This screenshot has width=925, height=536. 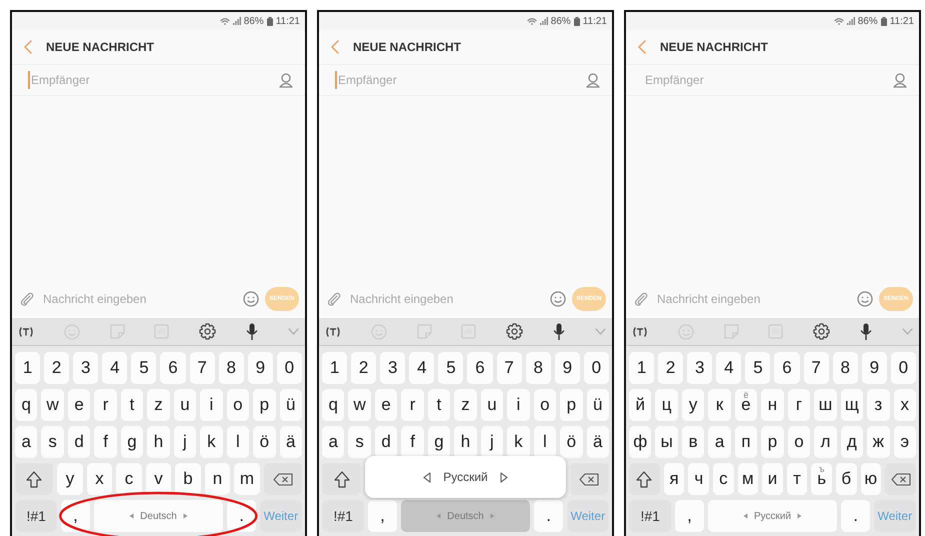 I want to click on space-key: Deutsch, so click(x=159, y=516).